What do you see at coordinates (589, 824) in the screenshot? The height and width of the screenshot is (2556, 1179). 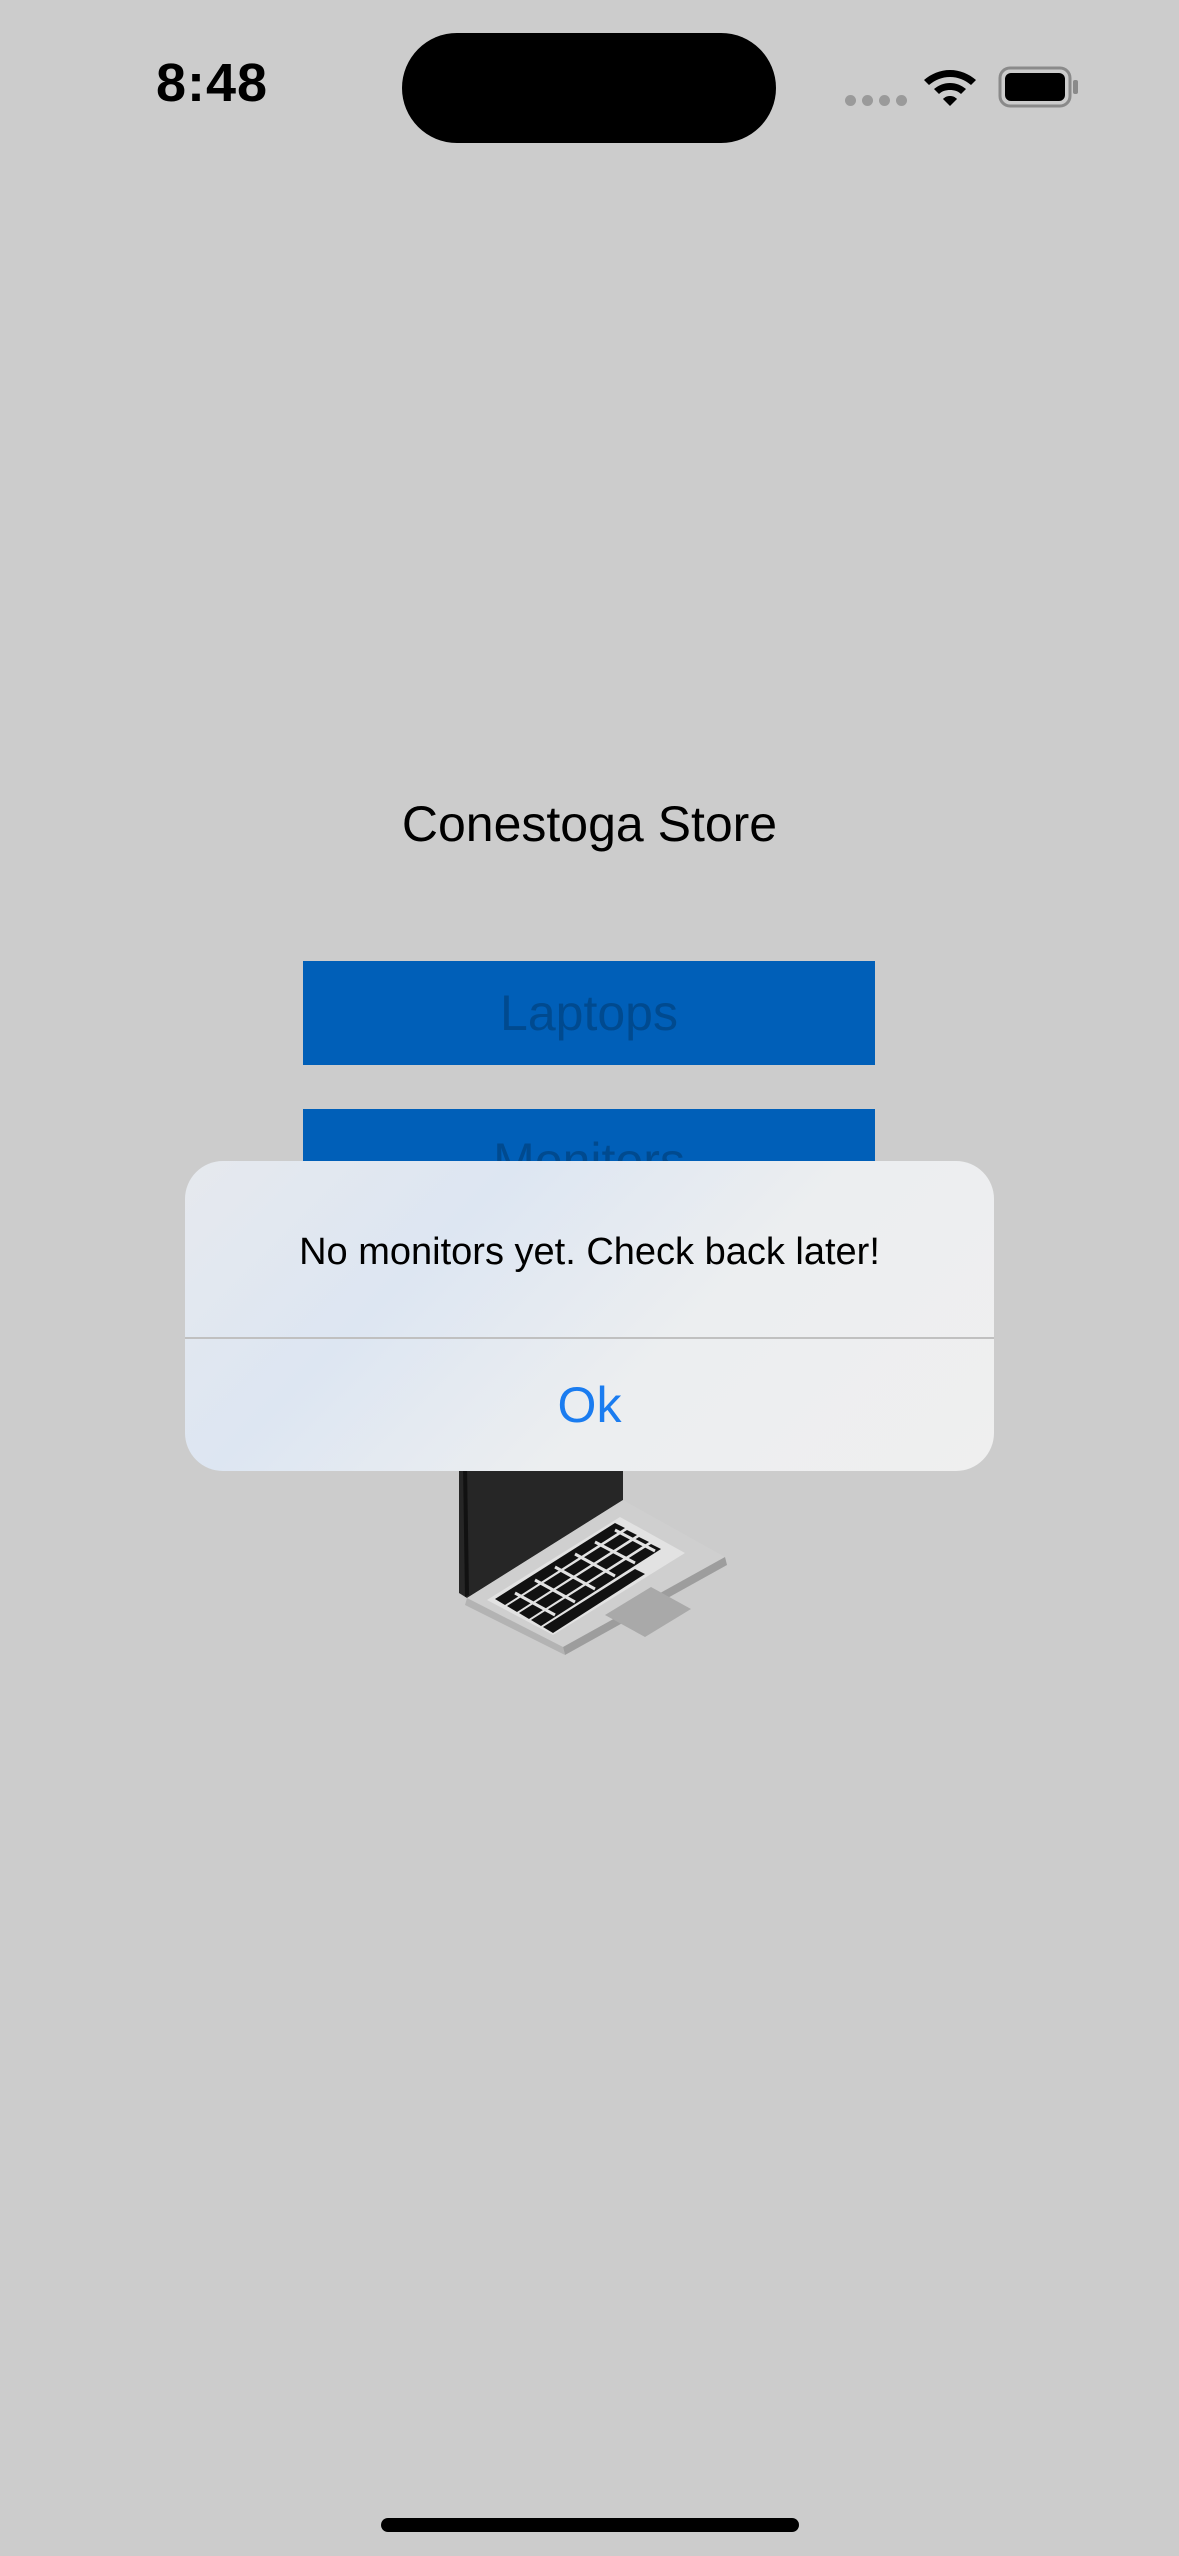 I see `page-title: Conestoga Store` at bounding box center [589, 824].